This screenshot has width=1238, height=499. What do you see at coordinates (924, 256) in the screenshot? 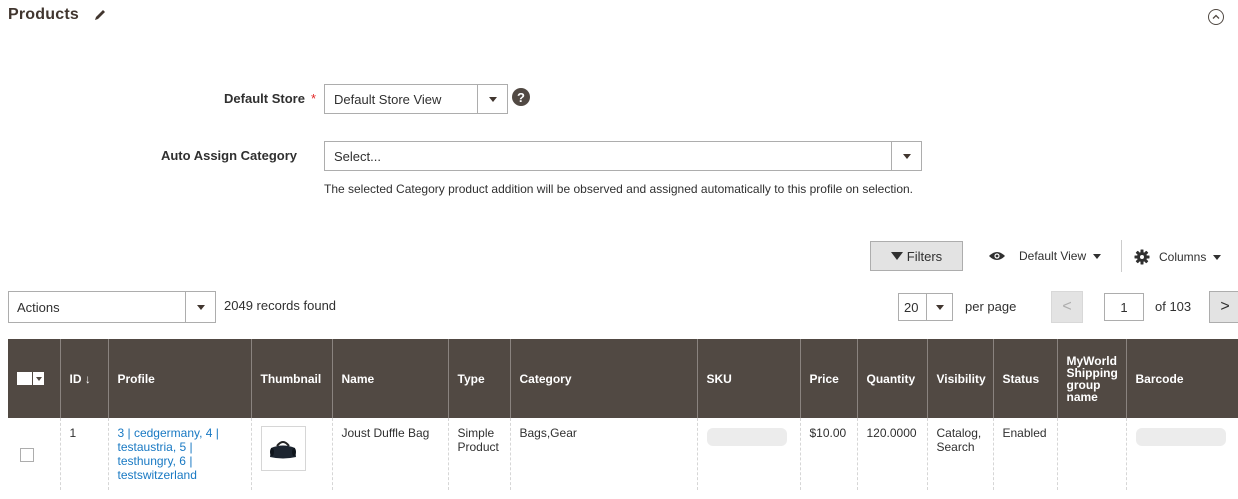
I see `filters-label: Filters` at bounding box center [924, 256].